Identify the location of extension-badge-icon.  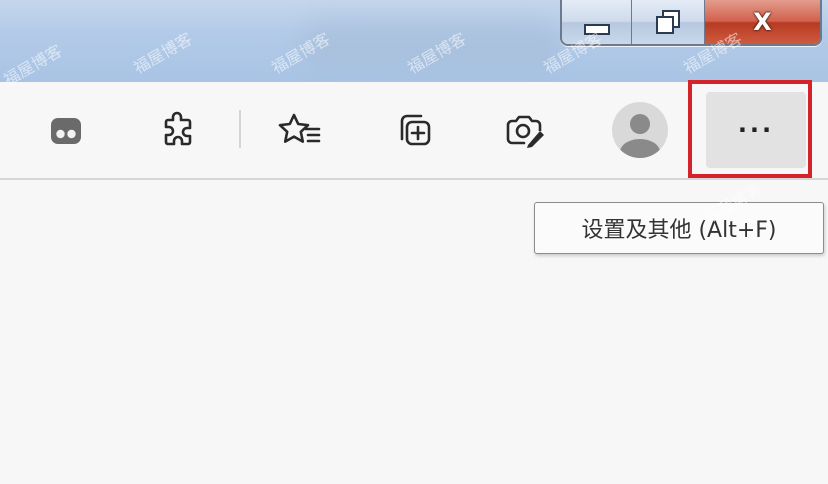
(66, 131).